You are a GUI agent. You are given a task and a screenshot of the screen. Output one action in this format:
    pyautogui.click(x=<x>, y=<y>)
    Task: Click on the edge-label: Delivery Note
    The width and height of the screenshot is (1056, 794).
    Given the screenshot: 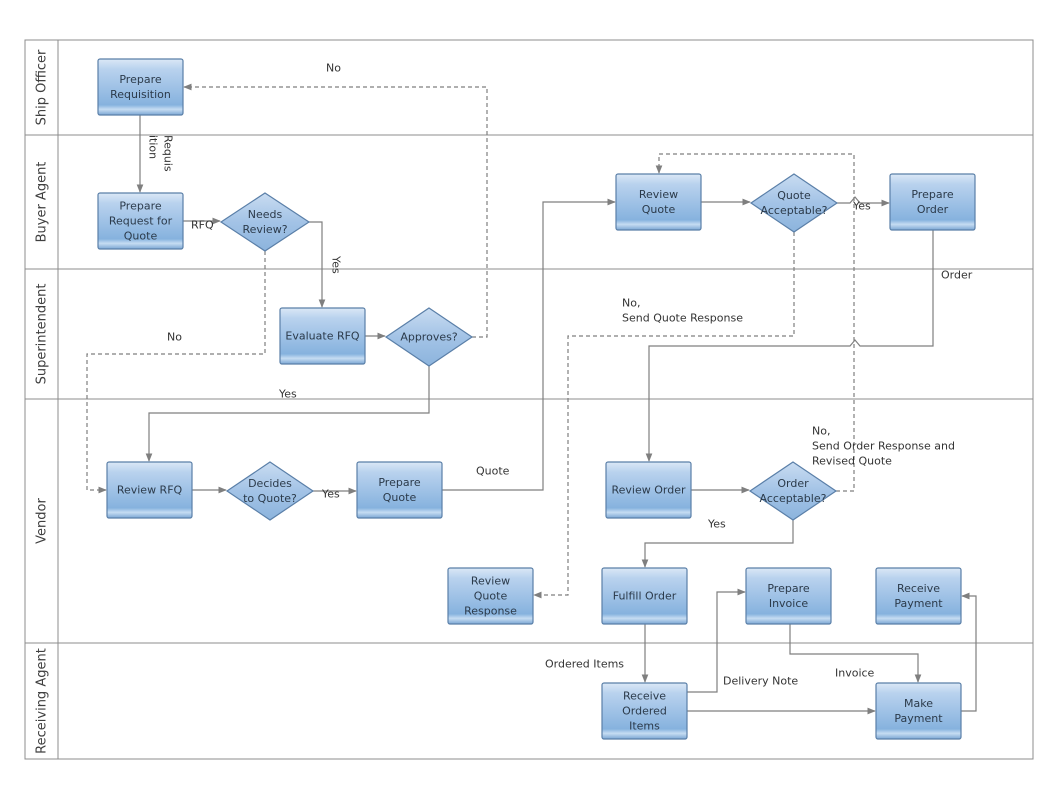 What is the action you would take?
    pyautogui.click(x=760, y=681)
    